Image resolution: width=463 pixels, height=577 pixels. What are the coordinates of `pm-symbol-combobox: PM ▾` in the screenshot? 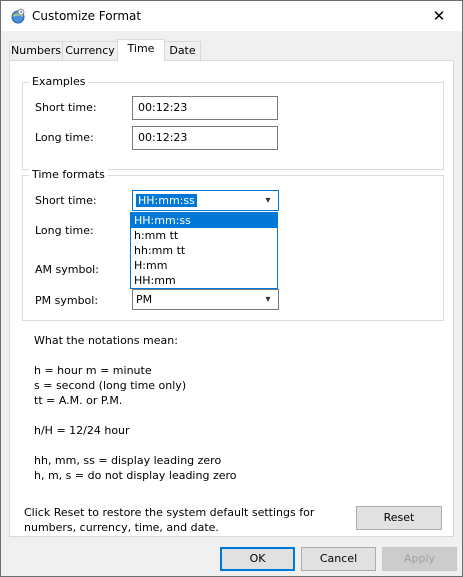 It's located at (205, 299).